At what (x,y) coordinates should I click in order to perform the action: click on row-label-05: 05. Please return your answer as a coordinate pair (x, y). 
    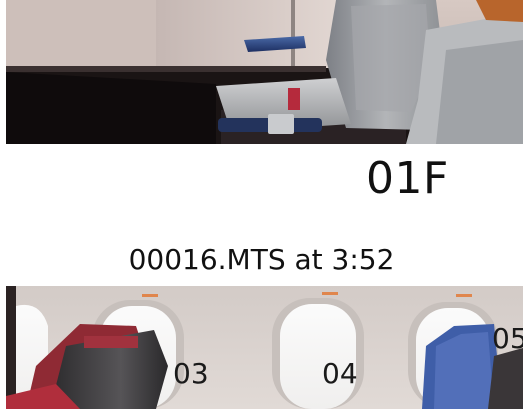
    Looking at the image, I should click on (507, 338).